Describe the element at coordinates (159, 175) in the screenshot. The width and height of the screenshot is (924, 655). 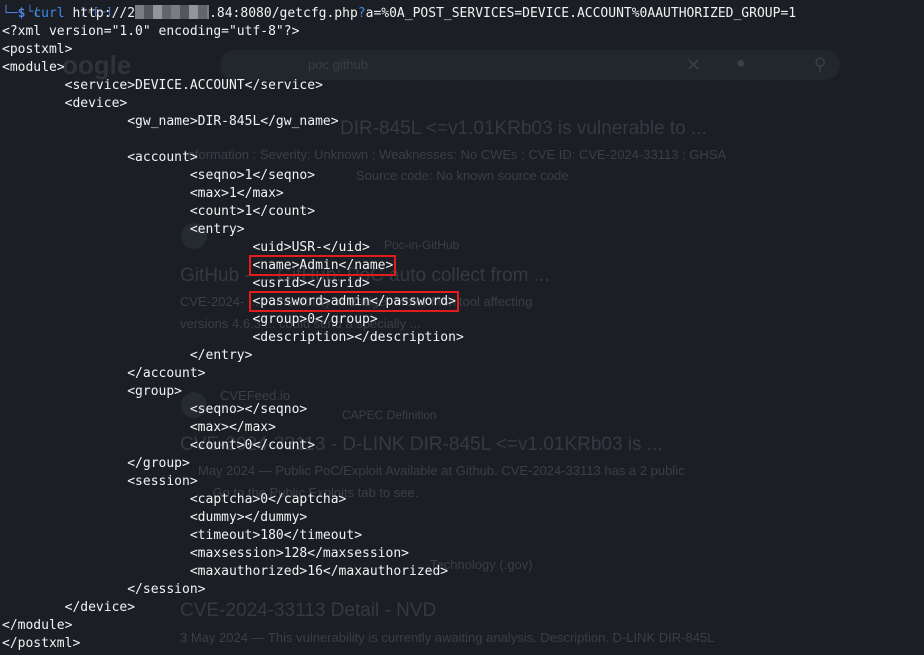
I see `output-line: <seqno>1</seqno>` at that location.